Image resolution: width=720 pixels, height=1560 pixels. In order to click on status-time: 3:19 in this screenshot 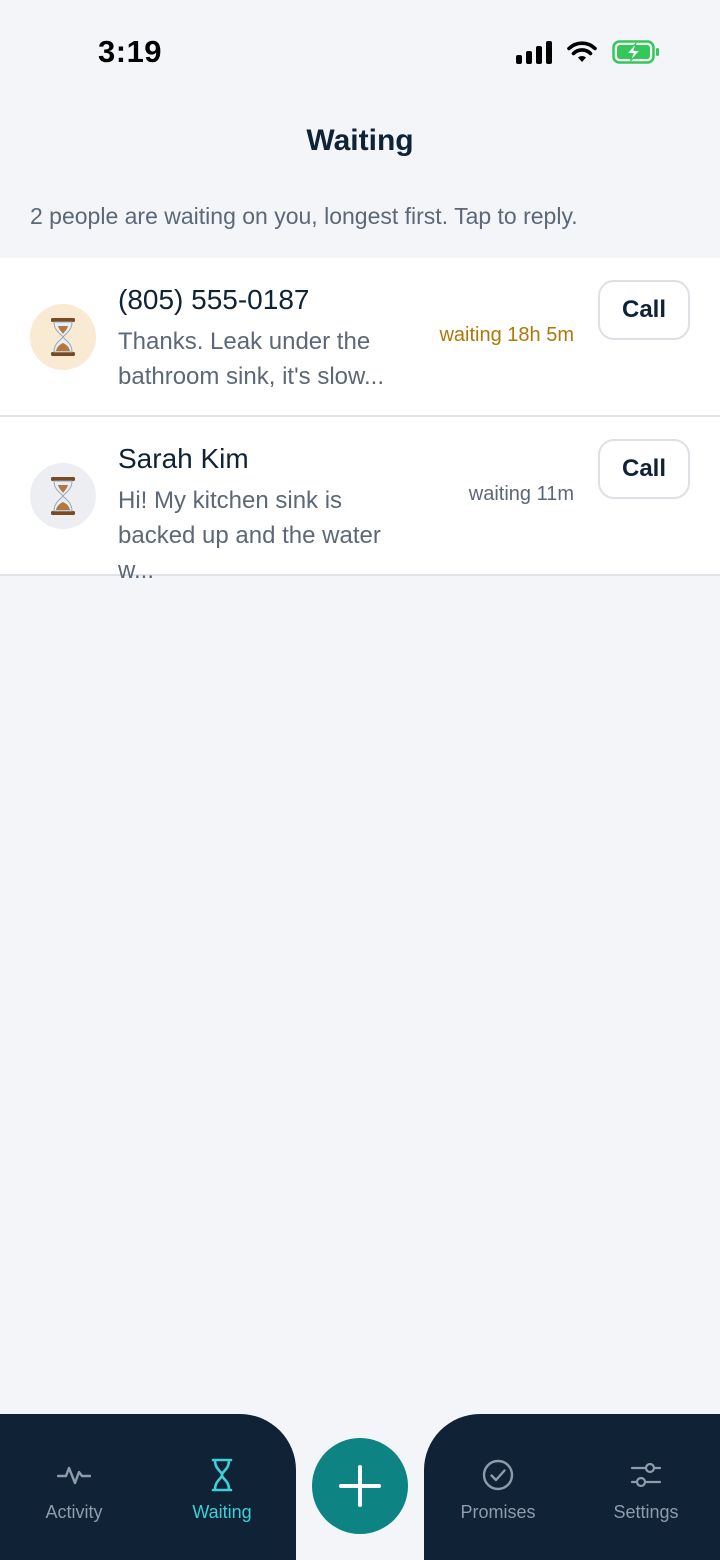, I will do `click(130, 51)`.